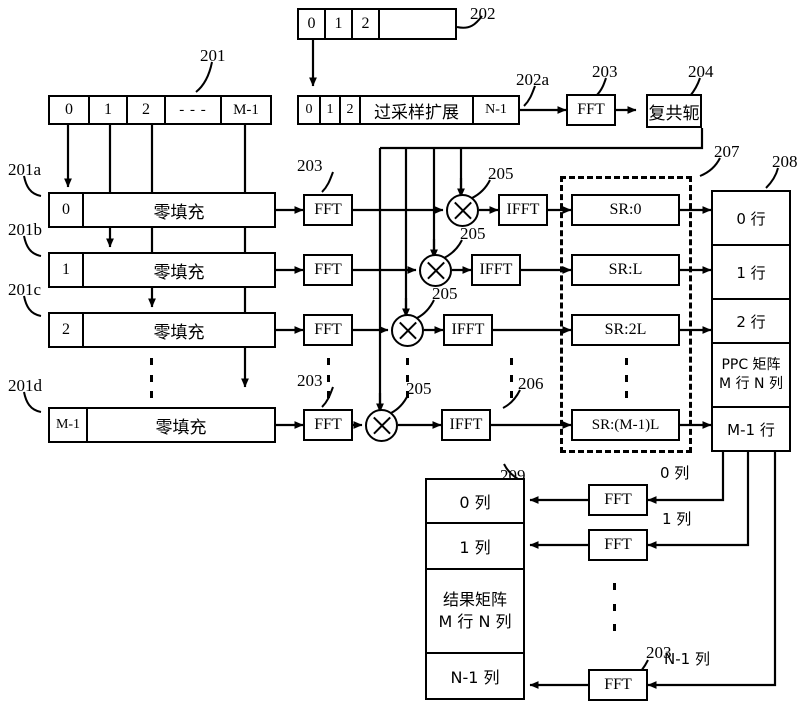  What do you see at coordinates (475, 502) in the screenshot?
I see `result-matrix-row-0: 0 列` at bounding box center [475, 502].